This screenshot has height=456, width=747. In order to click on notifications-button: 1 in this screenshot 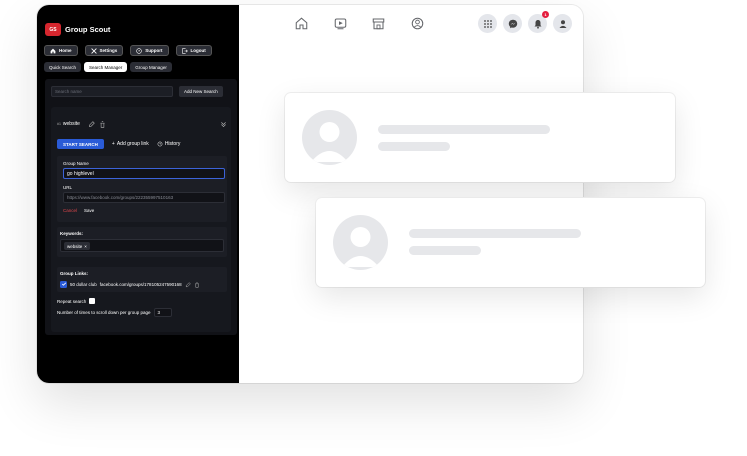, I will do `click(538, 22)`.